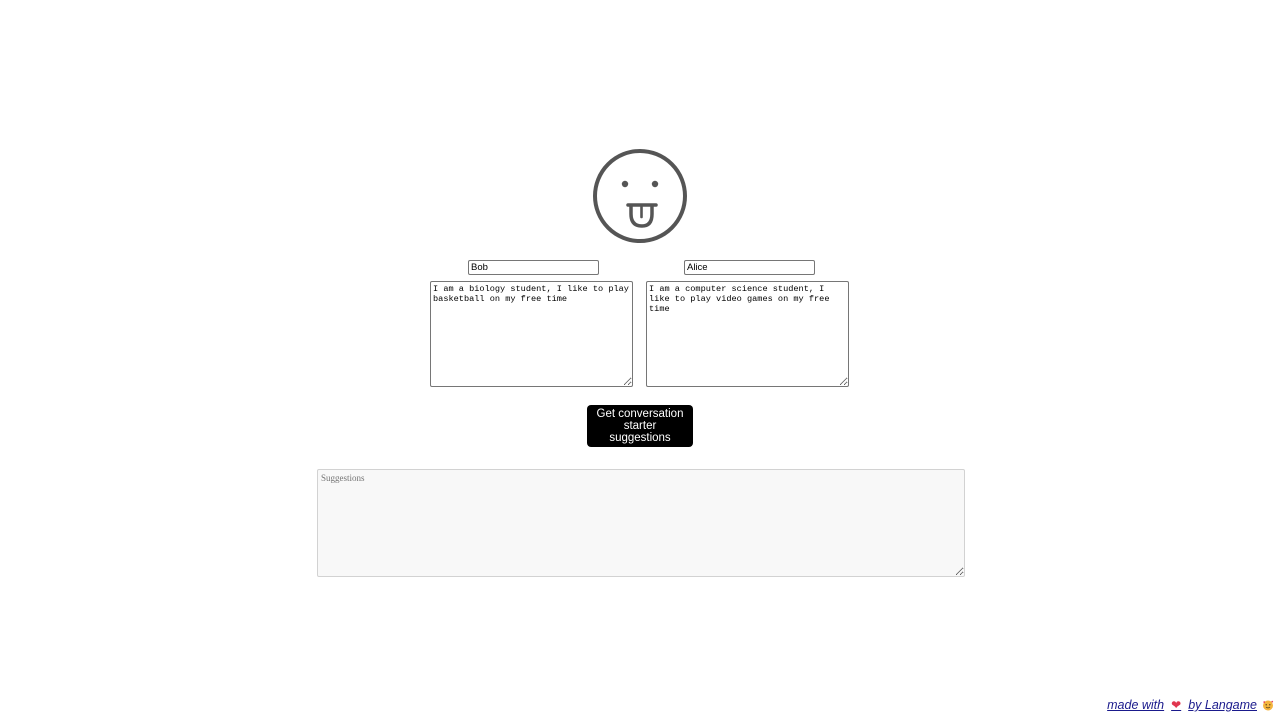 Image resolution: width=1280 pixels, height=720 pixels. What do you see at coordinates (640, 432) in the screenshot?
I see `get-suggestions-label-line2: starter suggestions` at bounding box center [640, 432].